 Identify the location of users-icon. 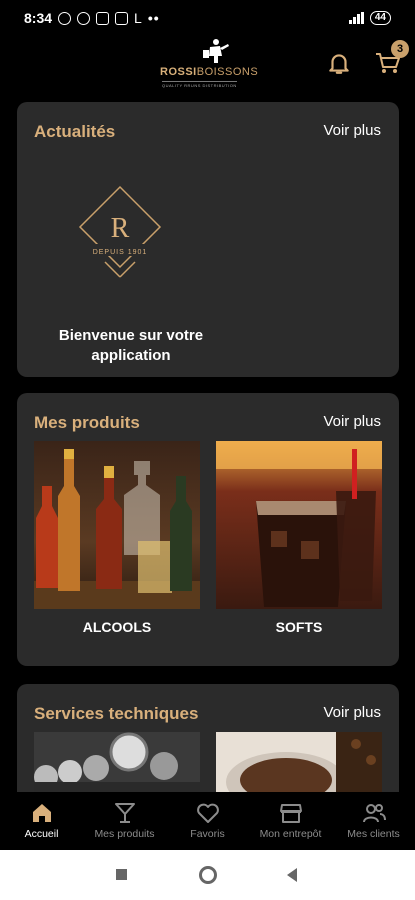
(374, 813).